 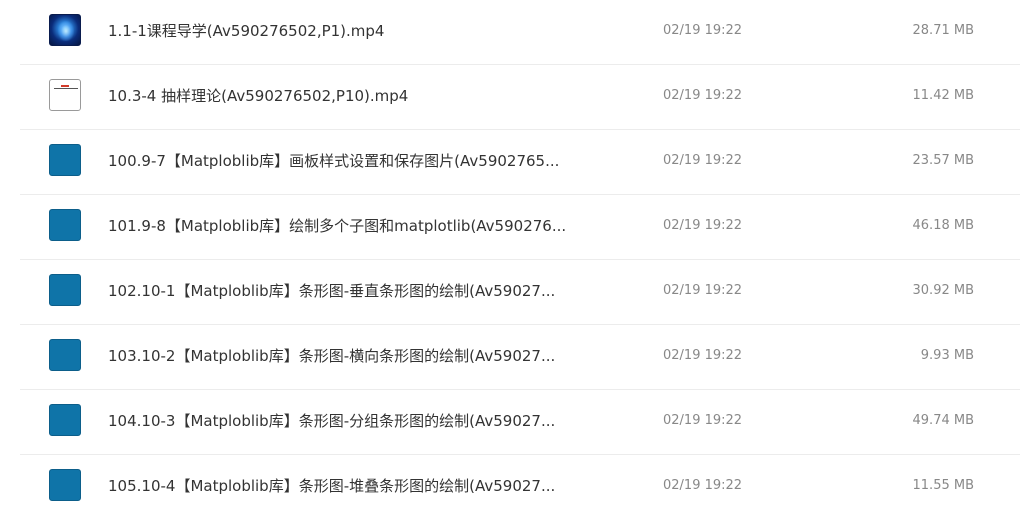 I want to click on file-size: 49.74 MB, so click(x=943, y=420).